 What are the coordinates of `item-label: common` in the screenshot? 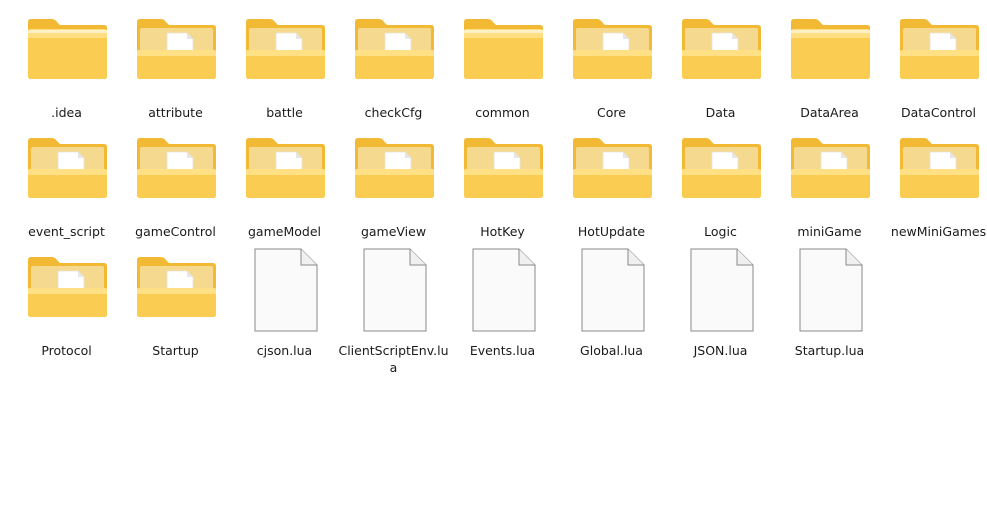 It's located at (502, 112).